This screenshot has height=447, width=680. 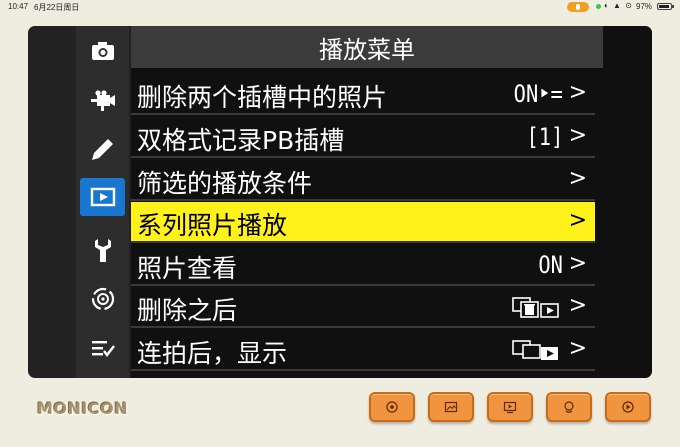 I want to click on record-icon, so click(x=392, y=407).